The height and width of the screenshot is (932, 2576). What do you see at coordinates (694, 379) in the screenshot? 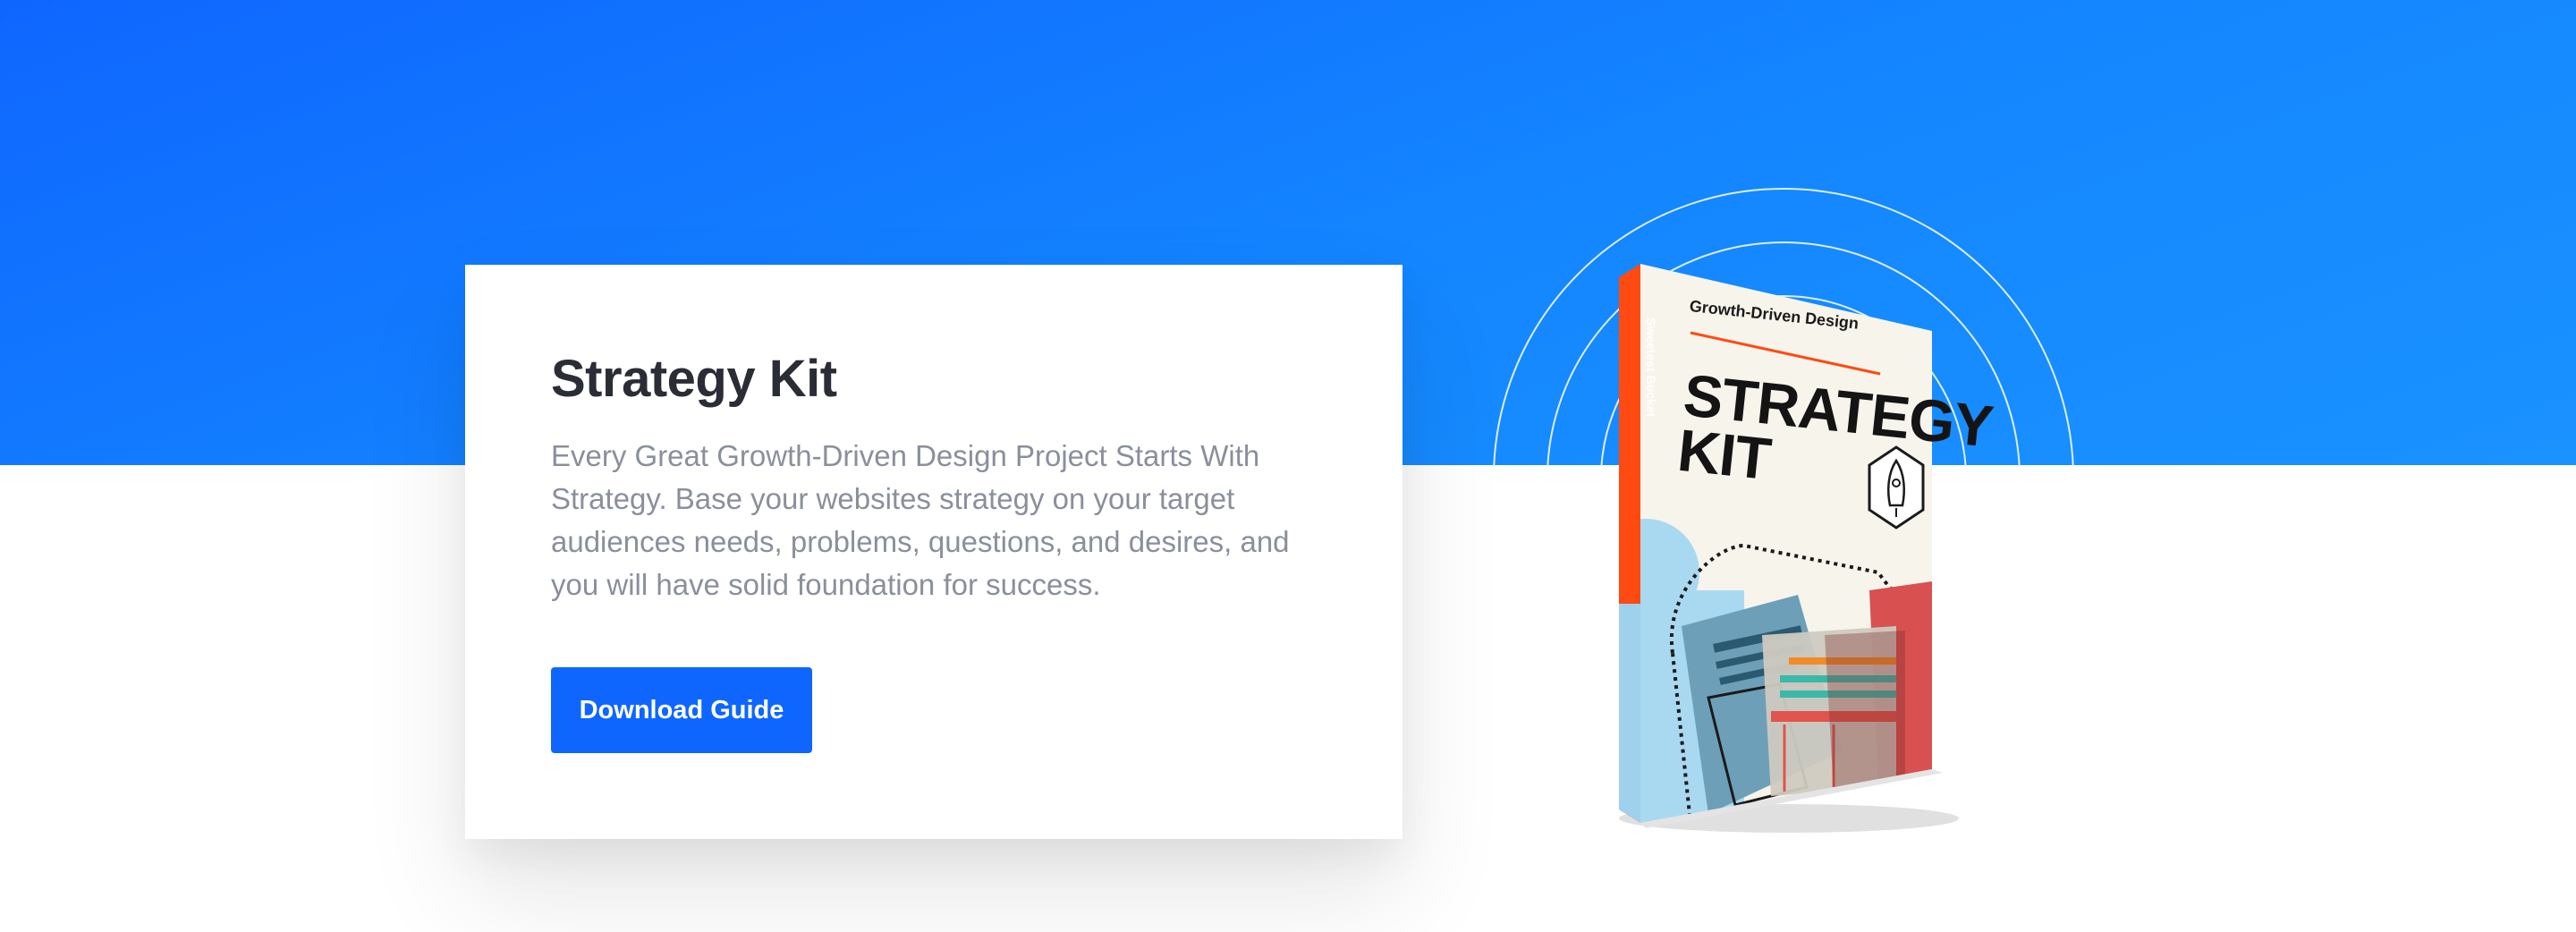
I see `card-title: Strategy Kit` at bounding box center [694, 379].